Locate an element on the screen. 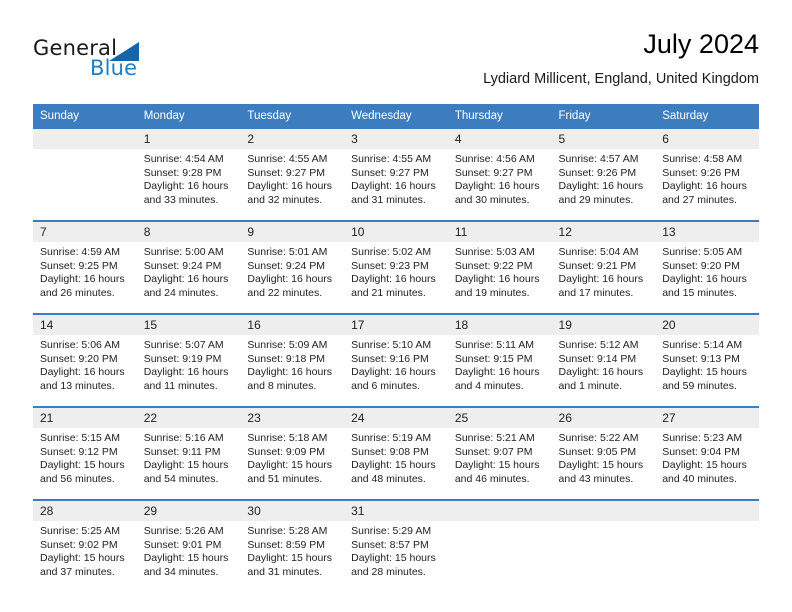 The height and width of the screenshot is (612, 792). day-number-12: 12 is located at coordinates (603, 232).